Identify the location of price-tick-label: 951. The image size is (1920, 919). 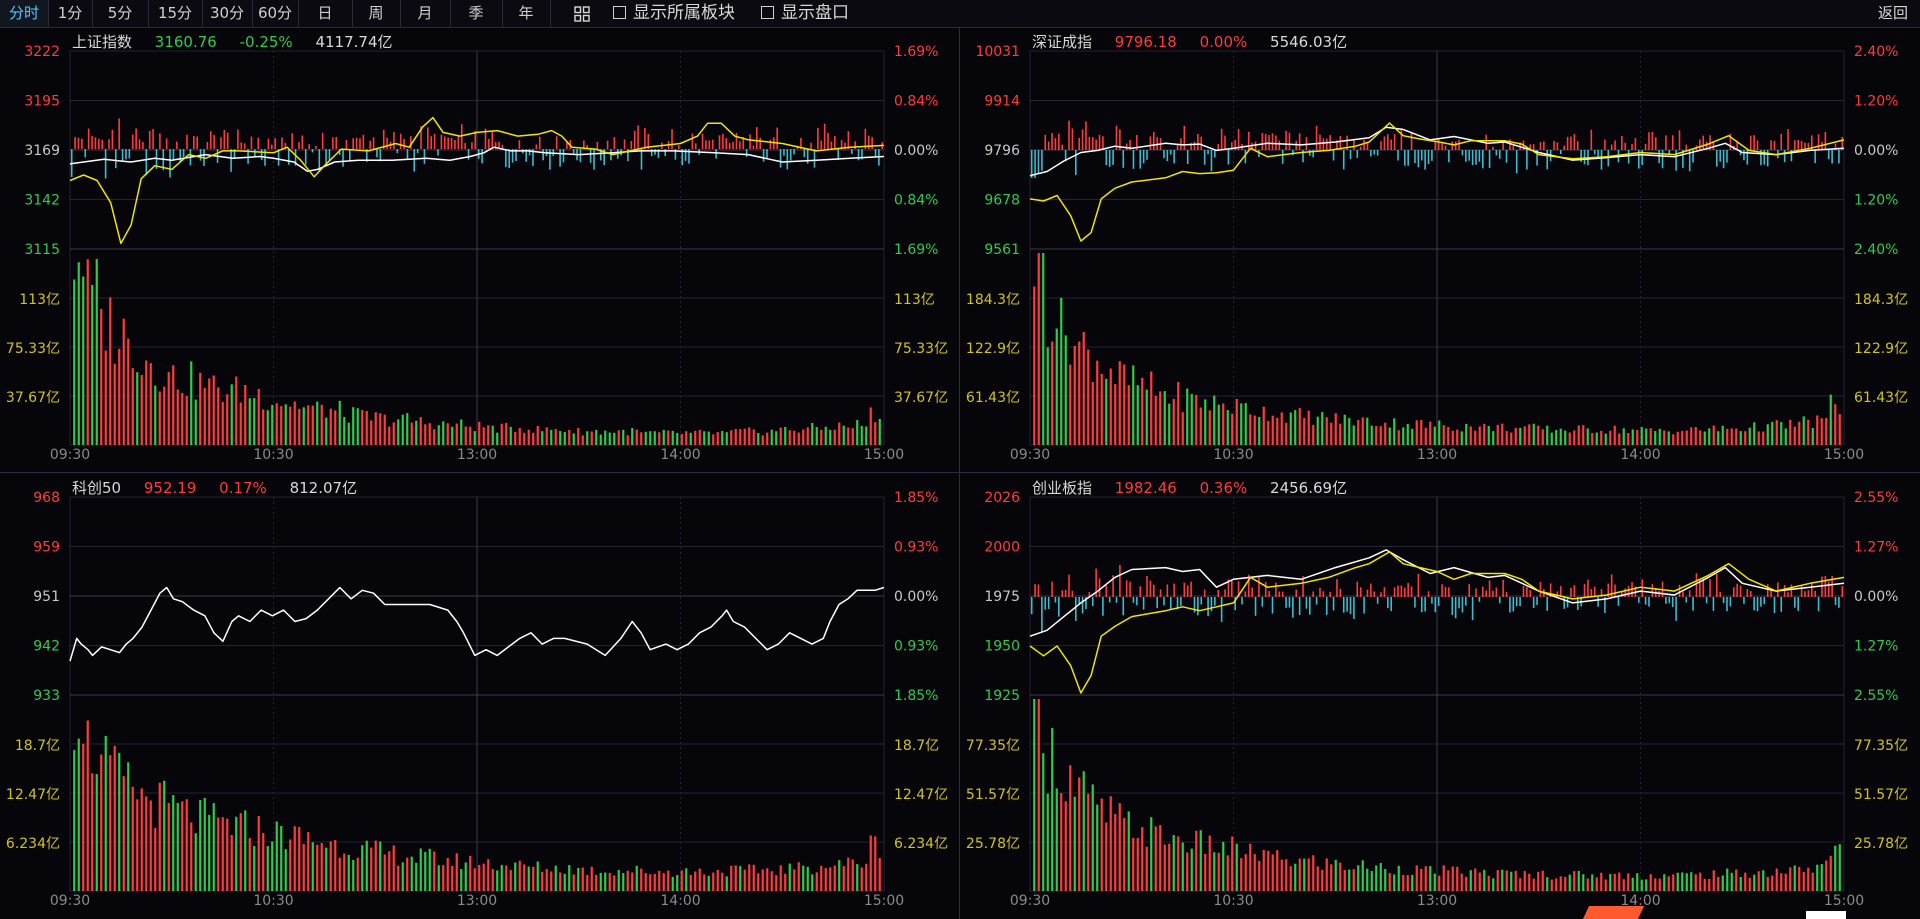
(46, 597).